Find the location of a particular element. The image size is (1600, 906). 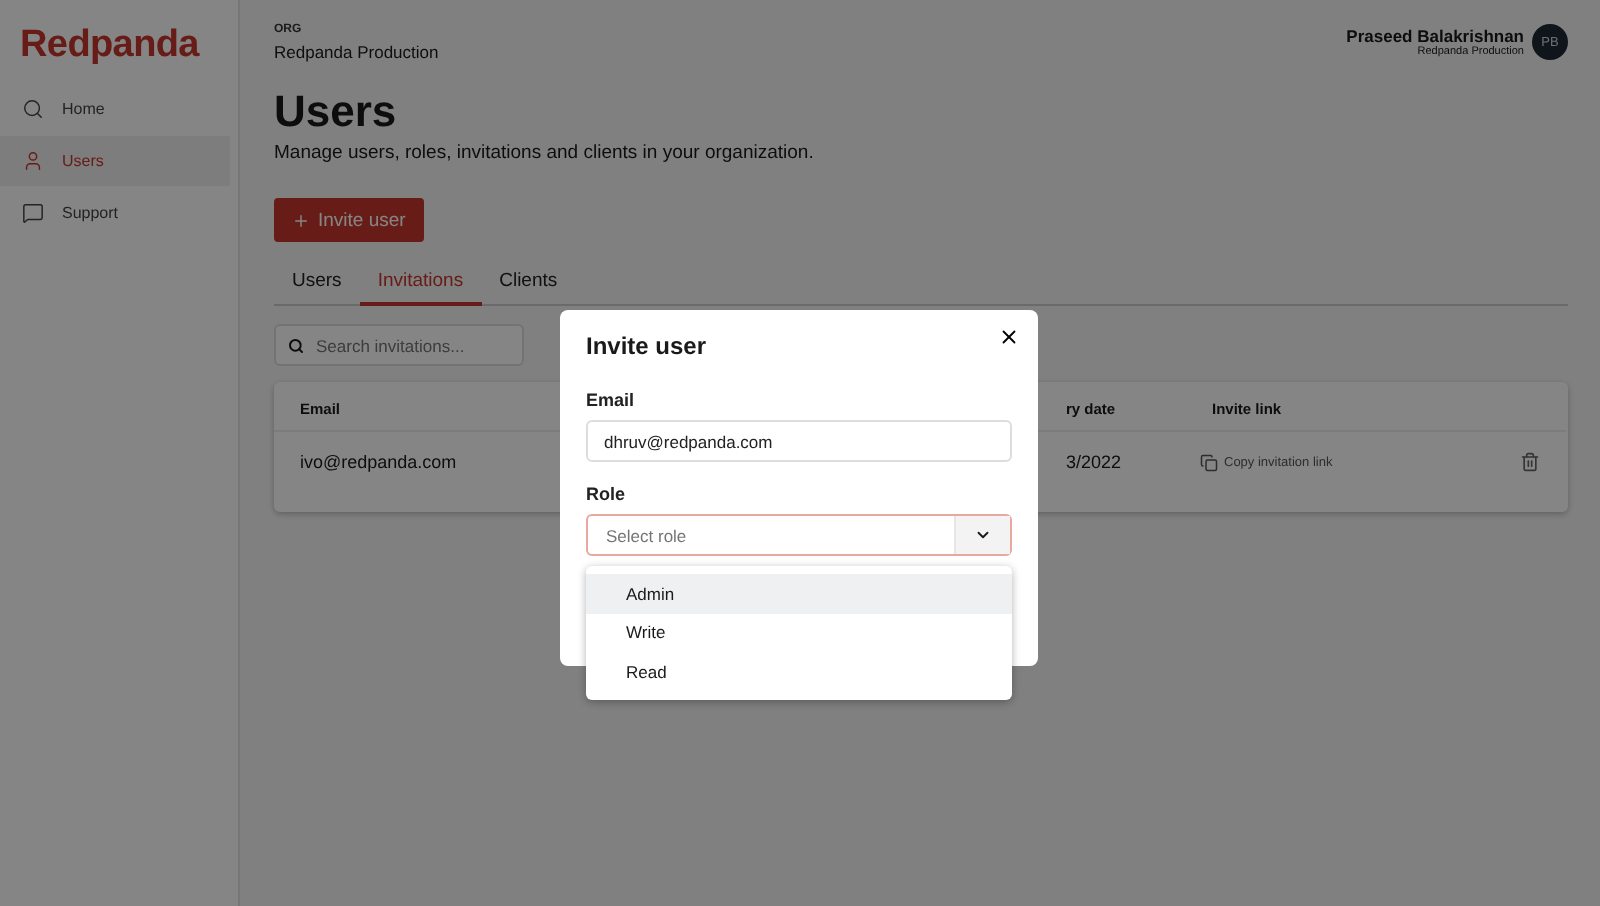

tab: Invitations is located at coordinates (420, 286).